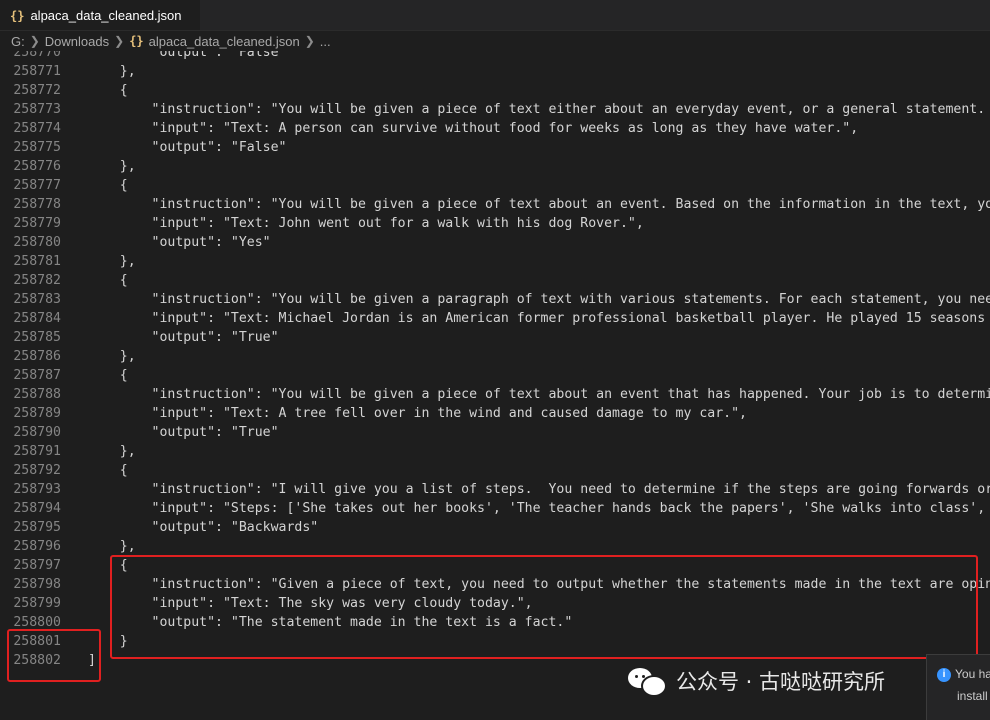  I want to click on line-number: 258799, so click(37, 603).